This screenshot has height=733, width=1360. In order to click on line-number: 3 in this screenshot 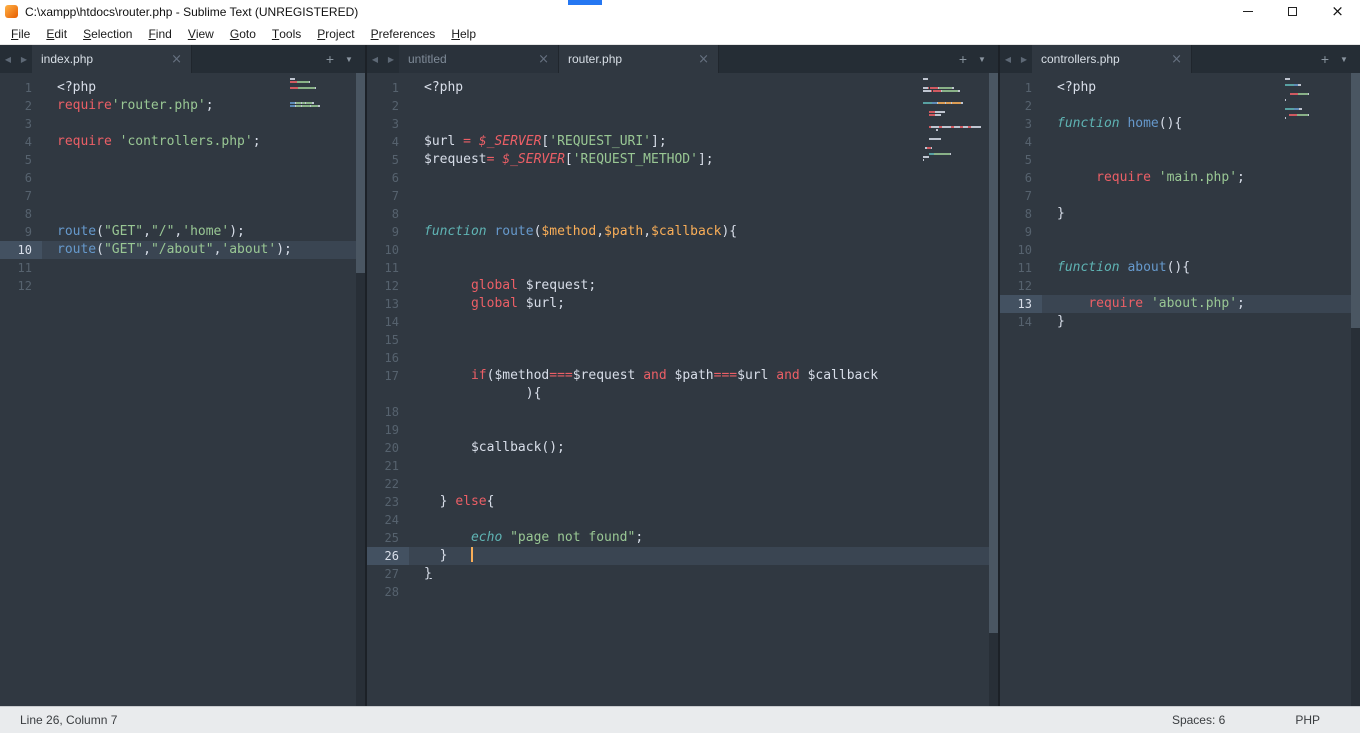, I will do `click(395, 124)`.